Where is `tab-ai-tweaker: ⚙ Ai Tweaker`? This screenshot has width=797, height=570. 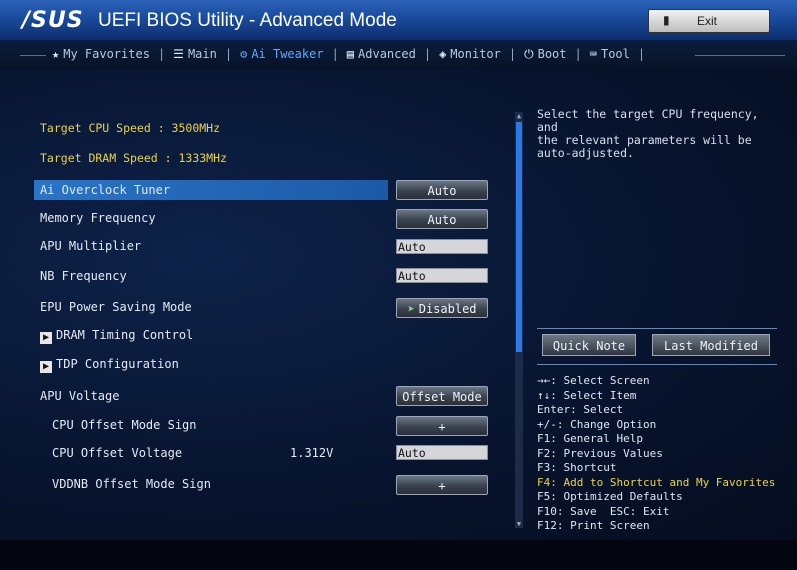 tab-ai-tweaker: ⚙ Ai Tweaker is located at coordinates (281, 54).